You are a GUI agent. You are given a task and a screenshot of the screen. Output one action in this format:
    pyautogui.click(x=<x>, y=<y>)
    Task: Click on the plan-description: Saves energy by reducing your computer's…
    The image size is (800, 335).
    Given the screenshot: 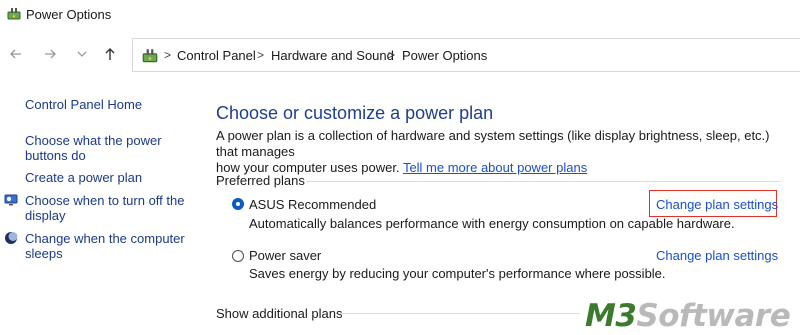 What is the action you would take?
    pyautogui.click(x=457, y=273)
    